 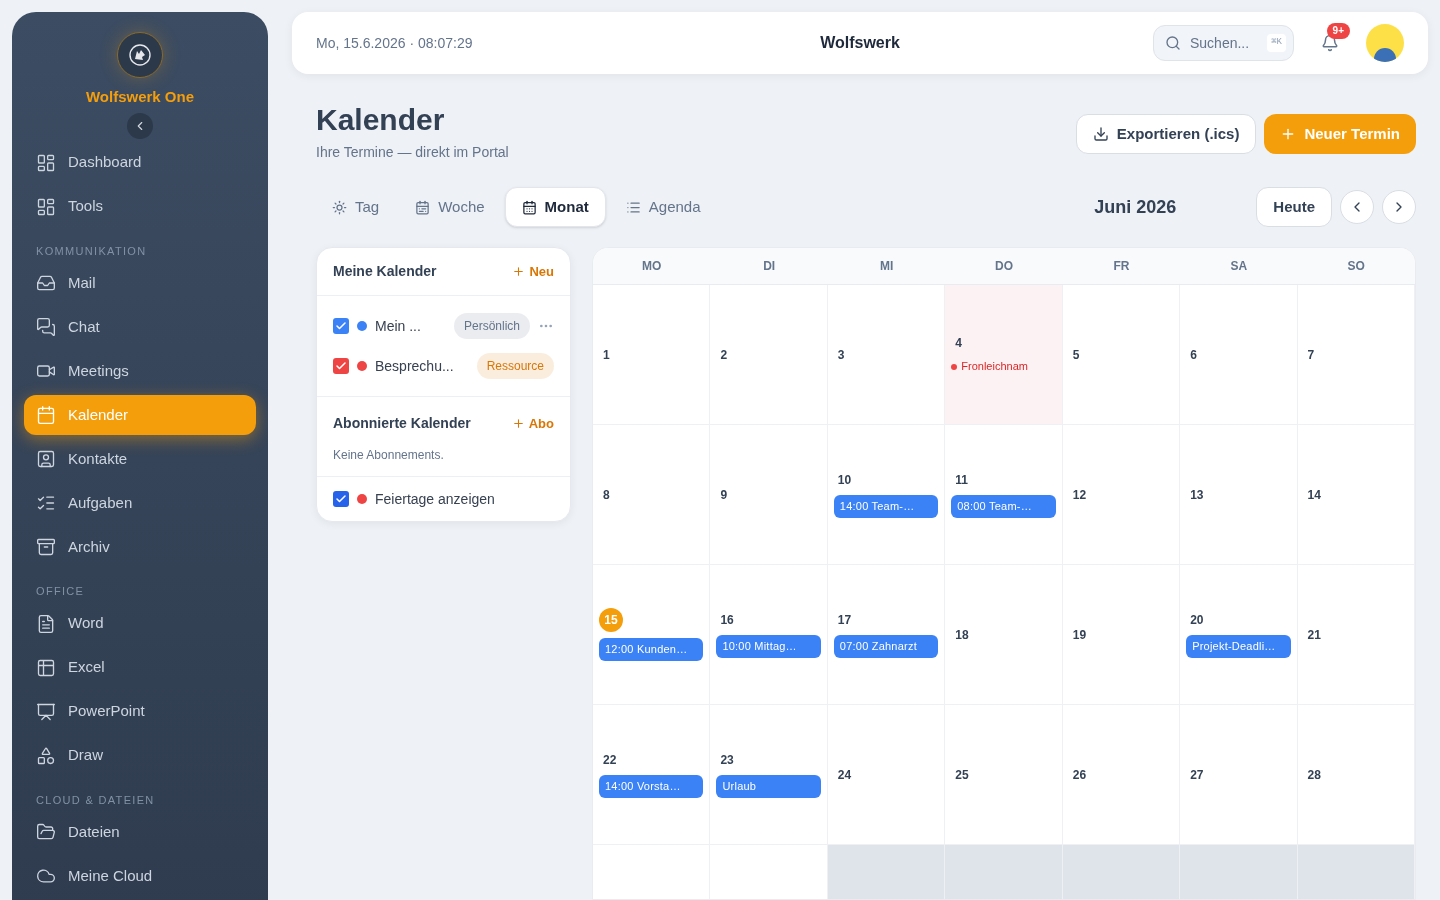 What do you see at coordinates (611, 620) in the screenshot?
I see `today-marker: 15` at bounding box center [611, 620].